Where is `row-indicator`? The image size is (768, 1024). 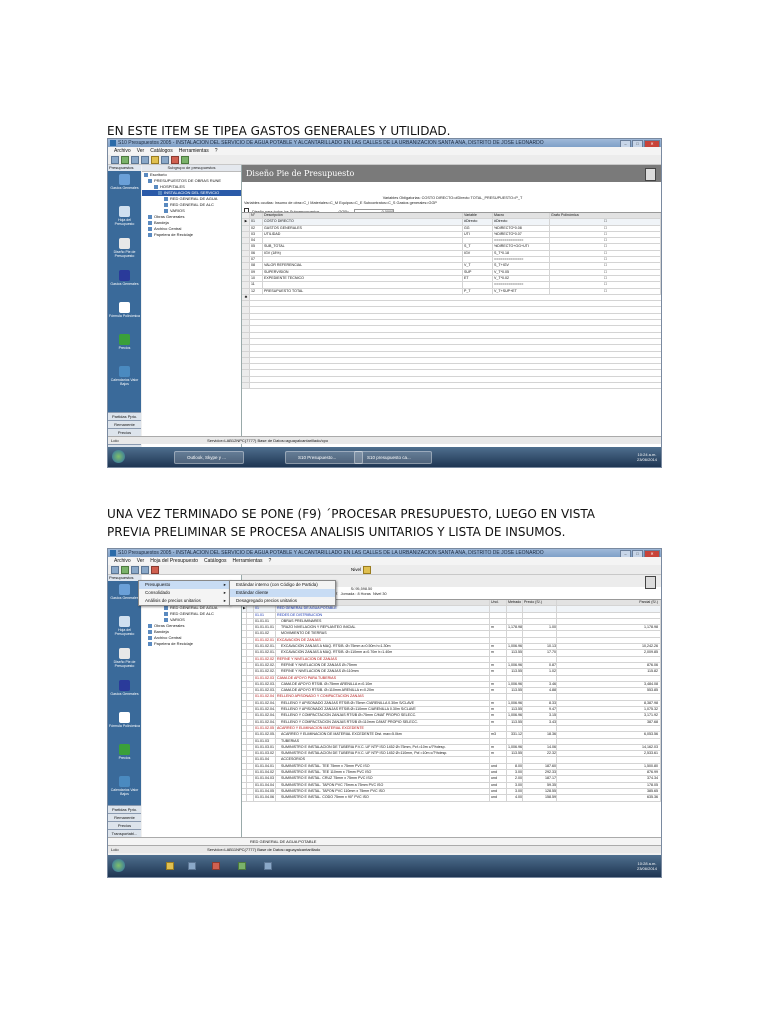 row-indicator is located at coordinates (246, 360).